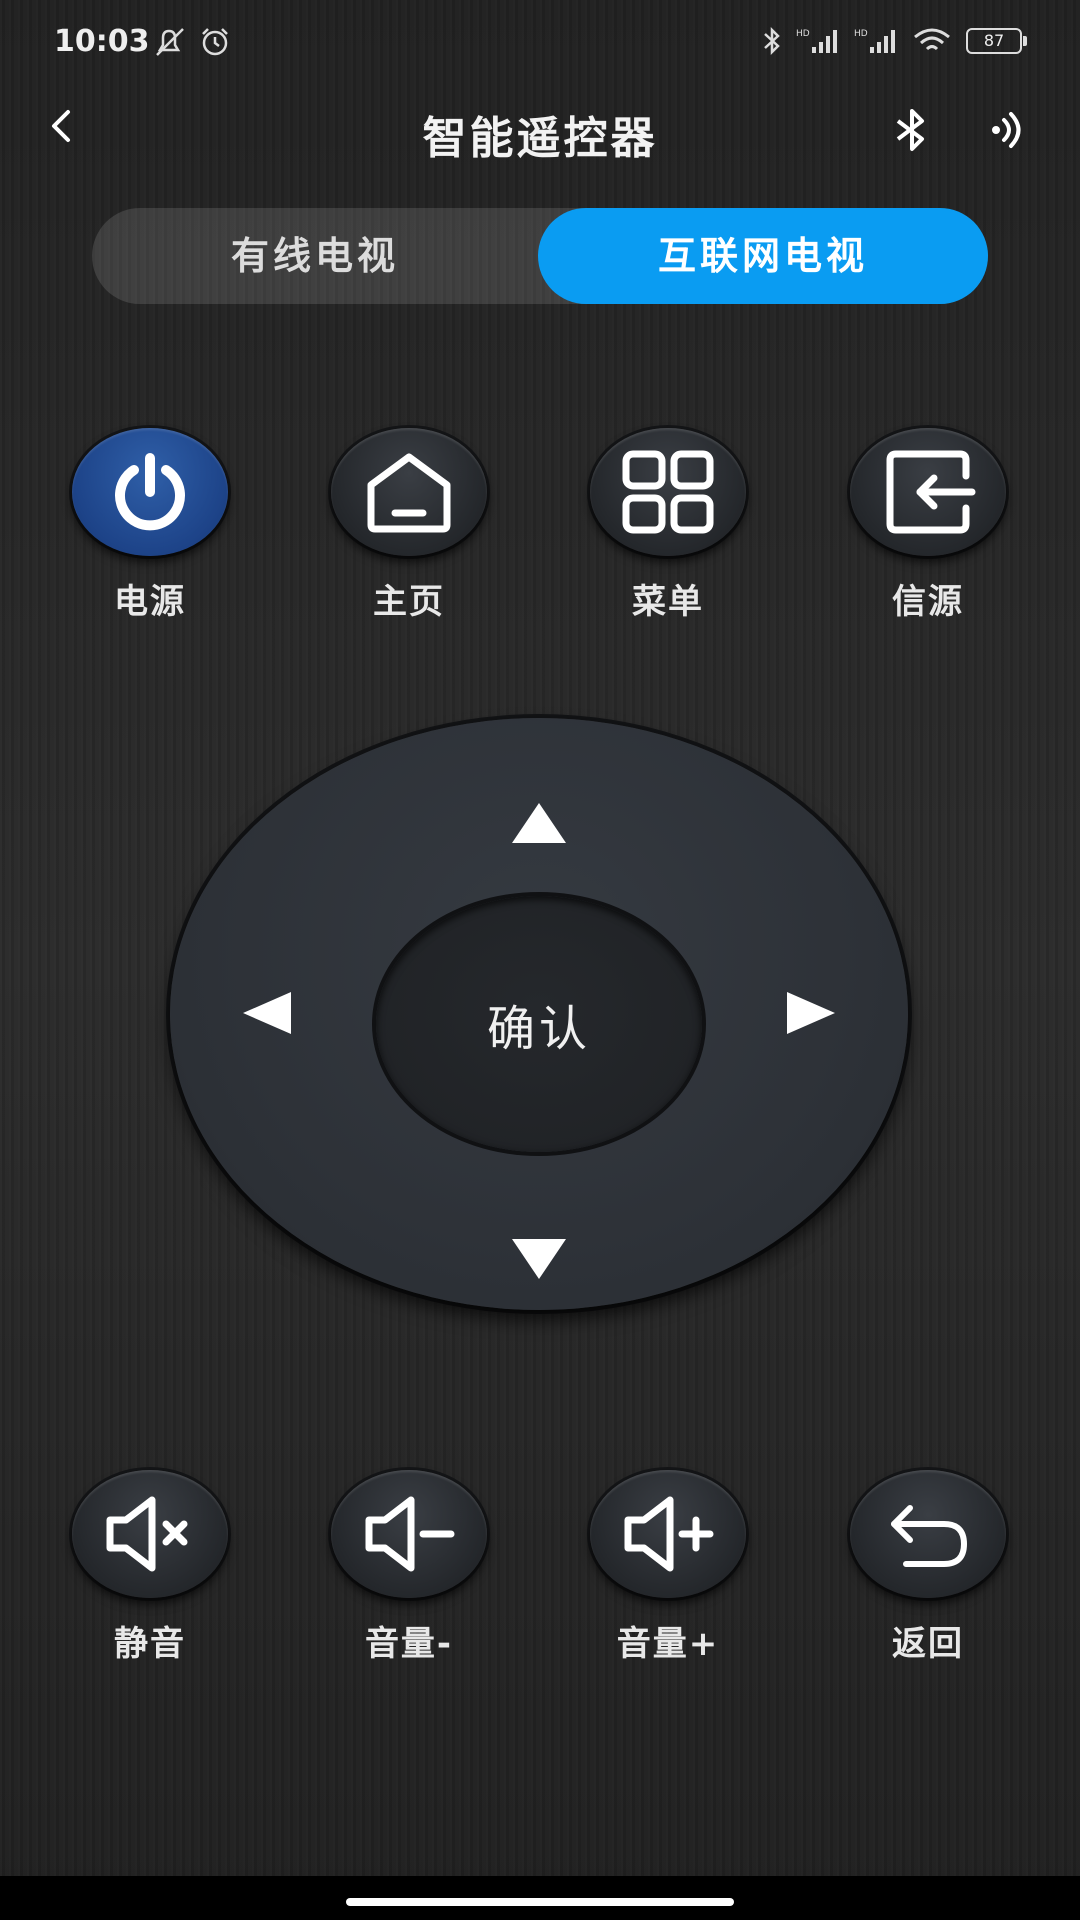 Image resolution: width=1080 pixels, height=1920 pixels. I want to click on power-button, so click(150, 492).